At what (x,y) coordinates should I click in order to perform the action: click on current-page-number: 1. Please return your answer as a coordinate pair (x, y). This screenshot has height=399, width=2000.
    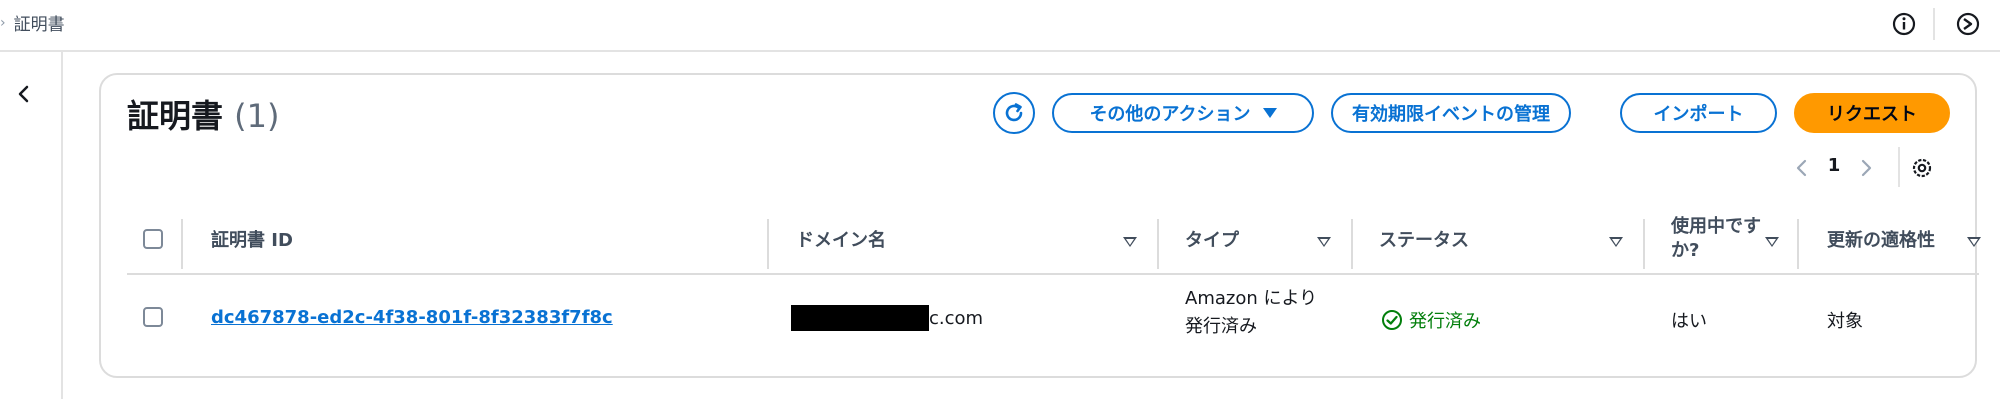
    Looking at the image, I should click on (1834, 165).